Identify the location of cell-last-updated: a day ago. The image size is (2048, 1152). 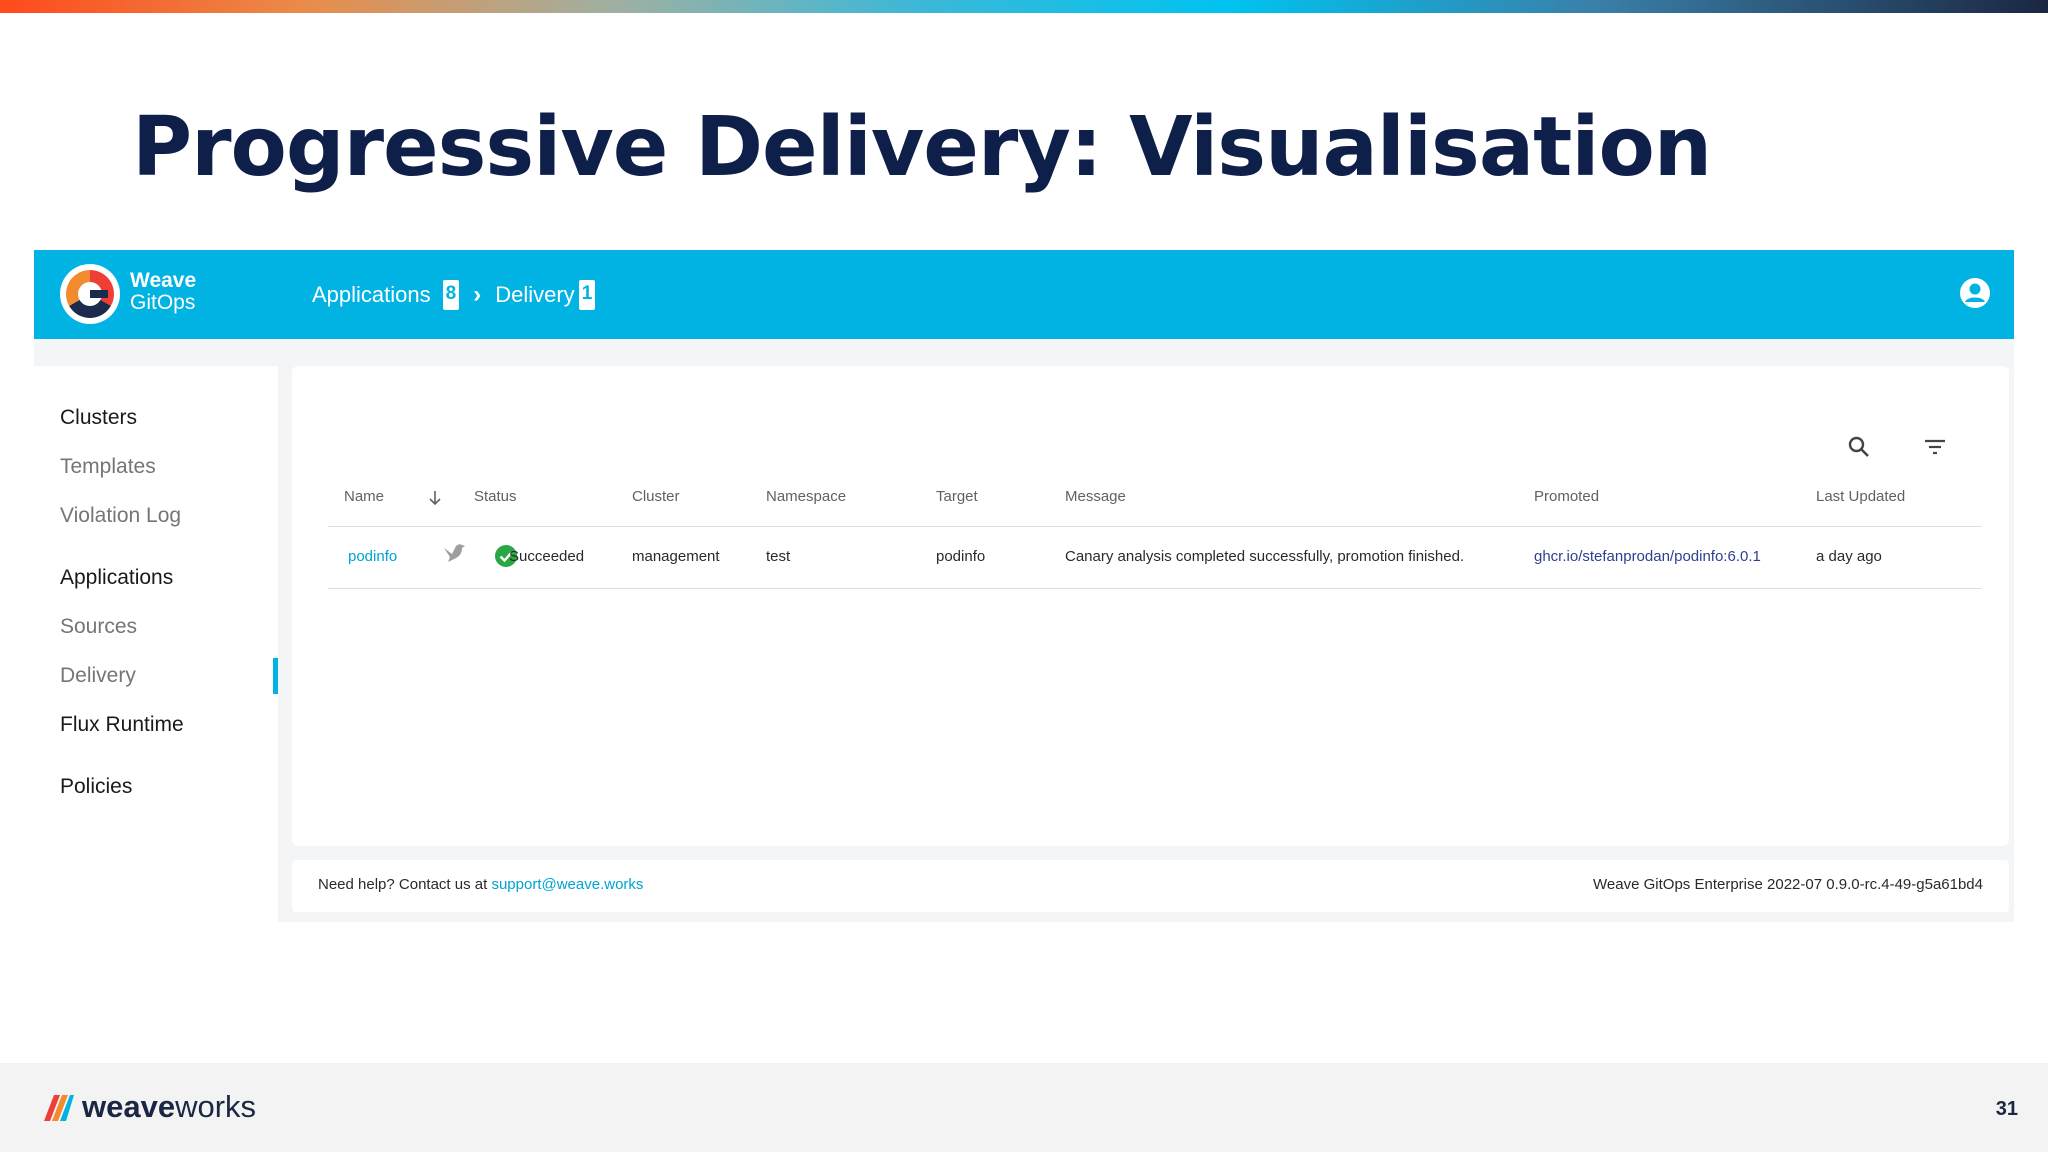
(1849, 556).